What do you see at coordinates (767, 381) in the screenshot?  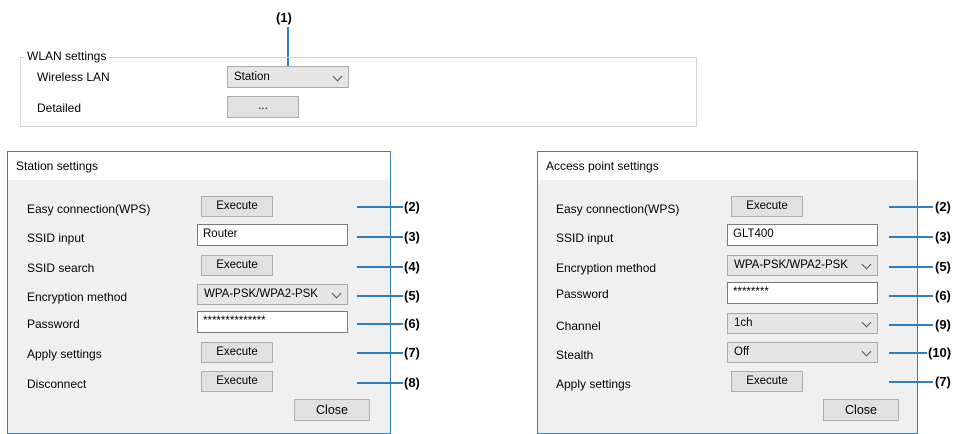 I see `ap-apply-execute-button: Execute` at bounding box center [767, 381].